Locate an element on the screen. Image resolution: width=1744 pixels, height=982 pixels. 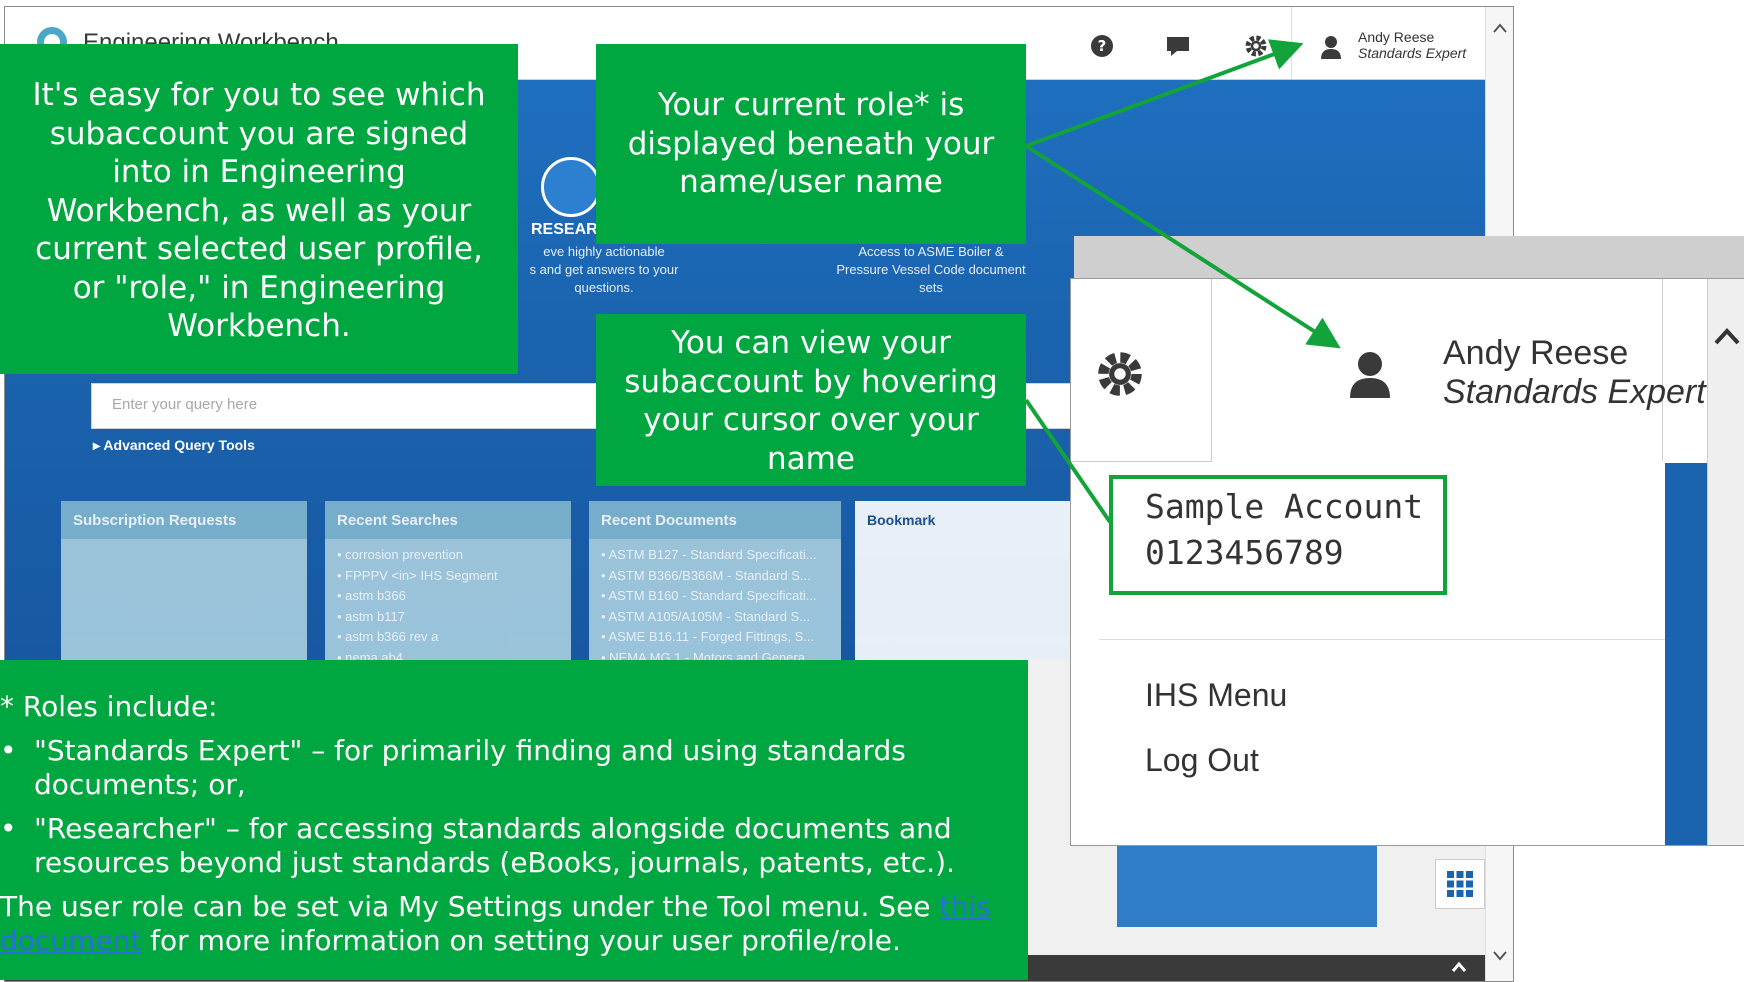
connector-line is located at coordinates (1068, 461).